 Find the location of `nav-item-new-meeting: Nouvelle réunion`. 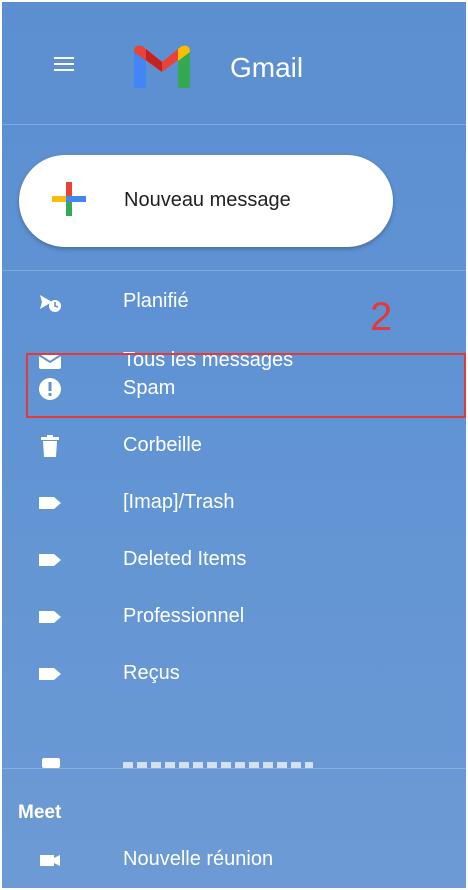

nav-item-new-meeting: Nouvelle réunion is located at coordinates (234, 859).